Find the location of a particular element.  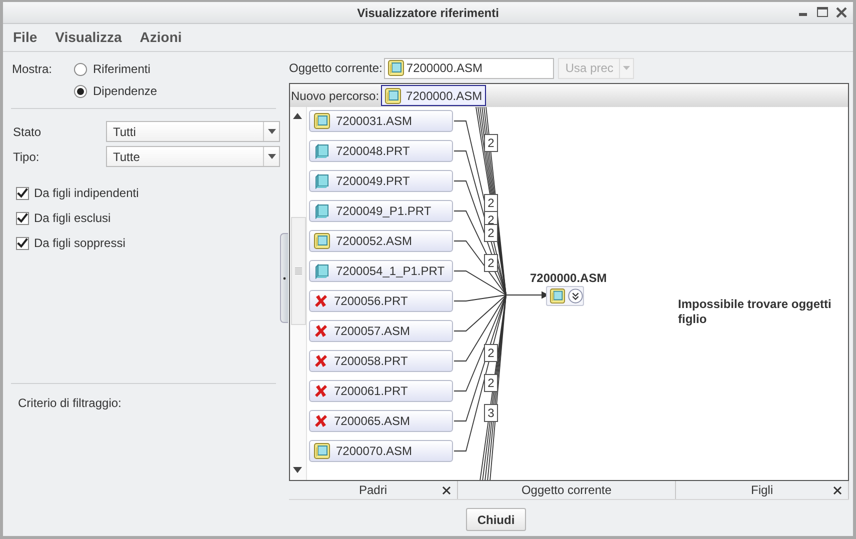

close-button: Chiudi is located at coordinates (496, 519).